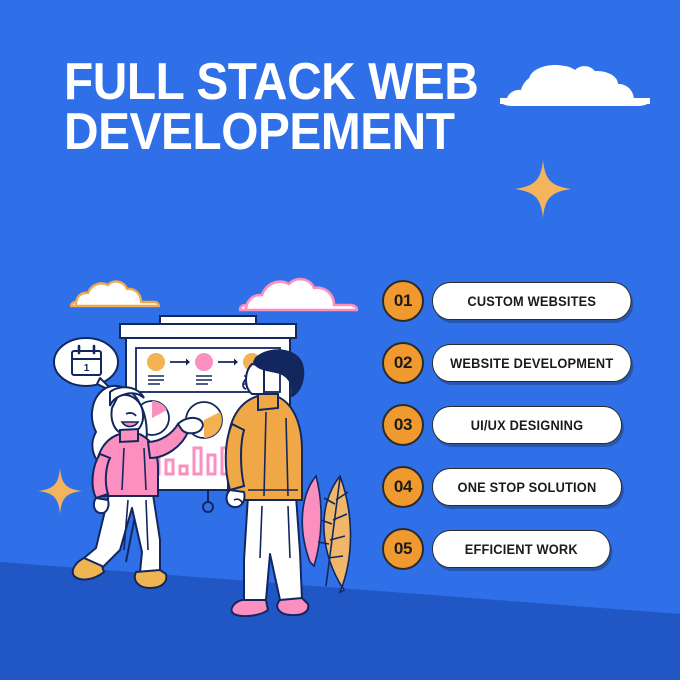 This screenshot has height=680, width=680. I want to click on list-item: 05 EFFICIENT WORK, so click(517, 549).